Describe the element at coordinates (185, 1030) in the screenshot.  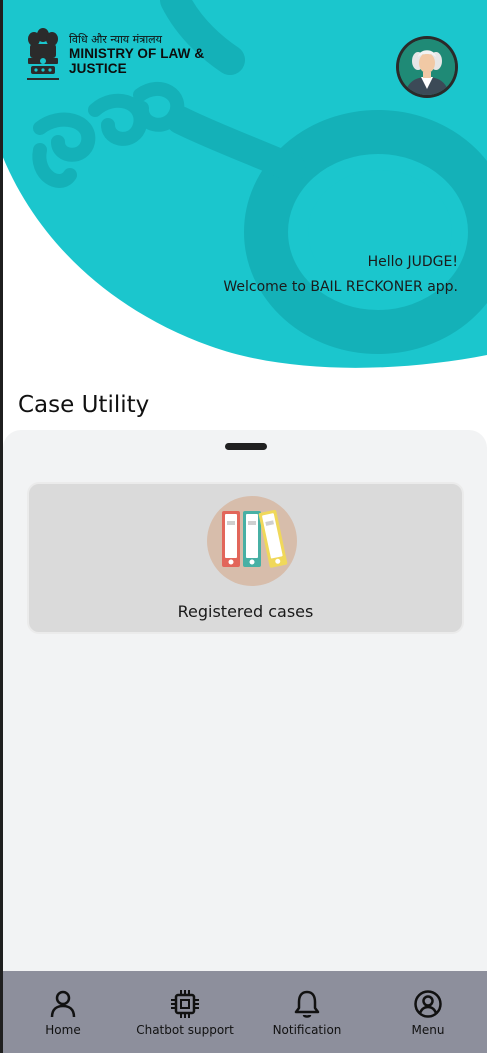
I see `nav-chatbot-label: Chatbot support` at that location.